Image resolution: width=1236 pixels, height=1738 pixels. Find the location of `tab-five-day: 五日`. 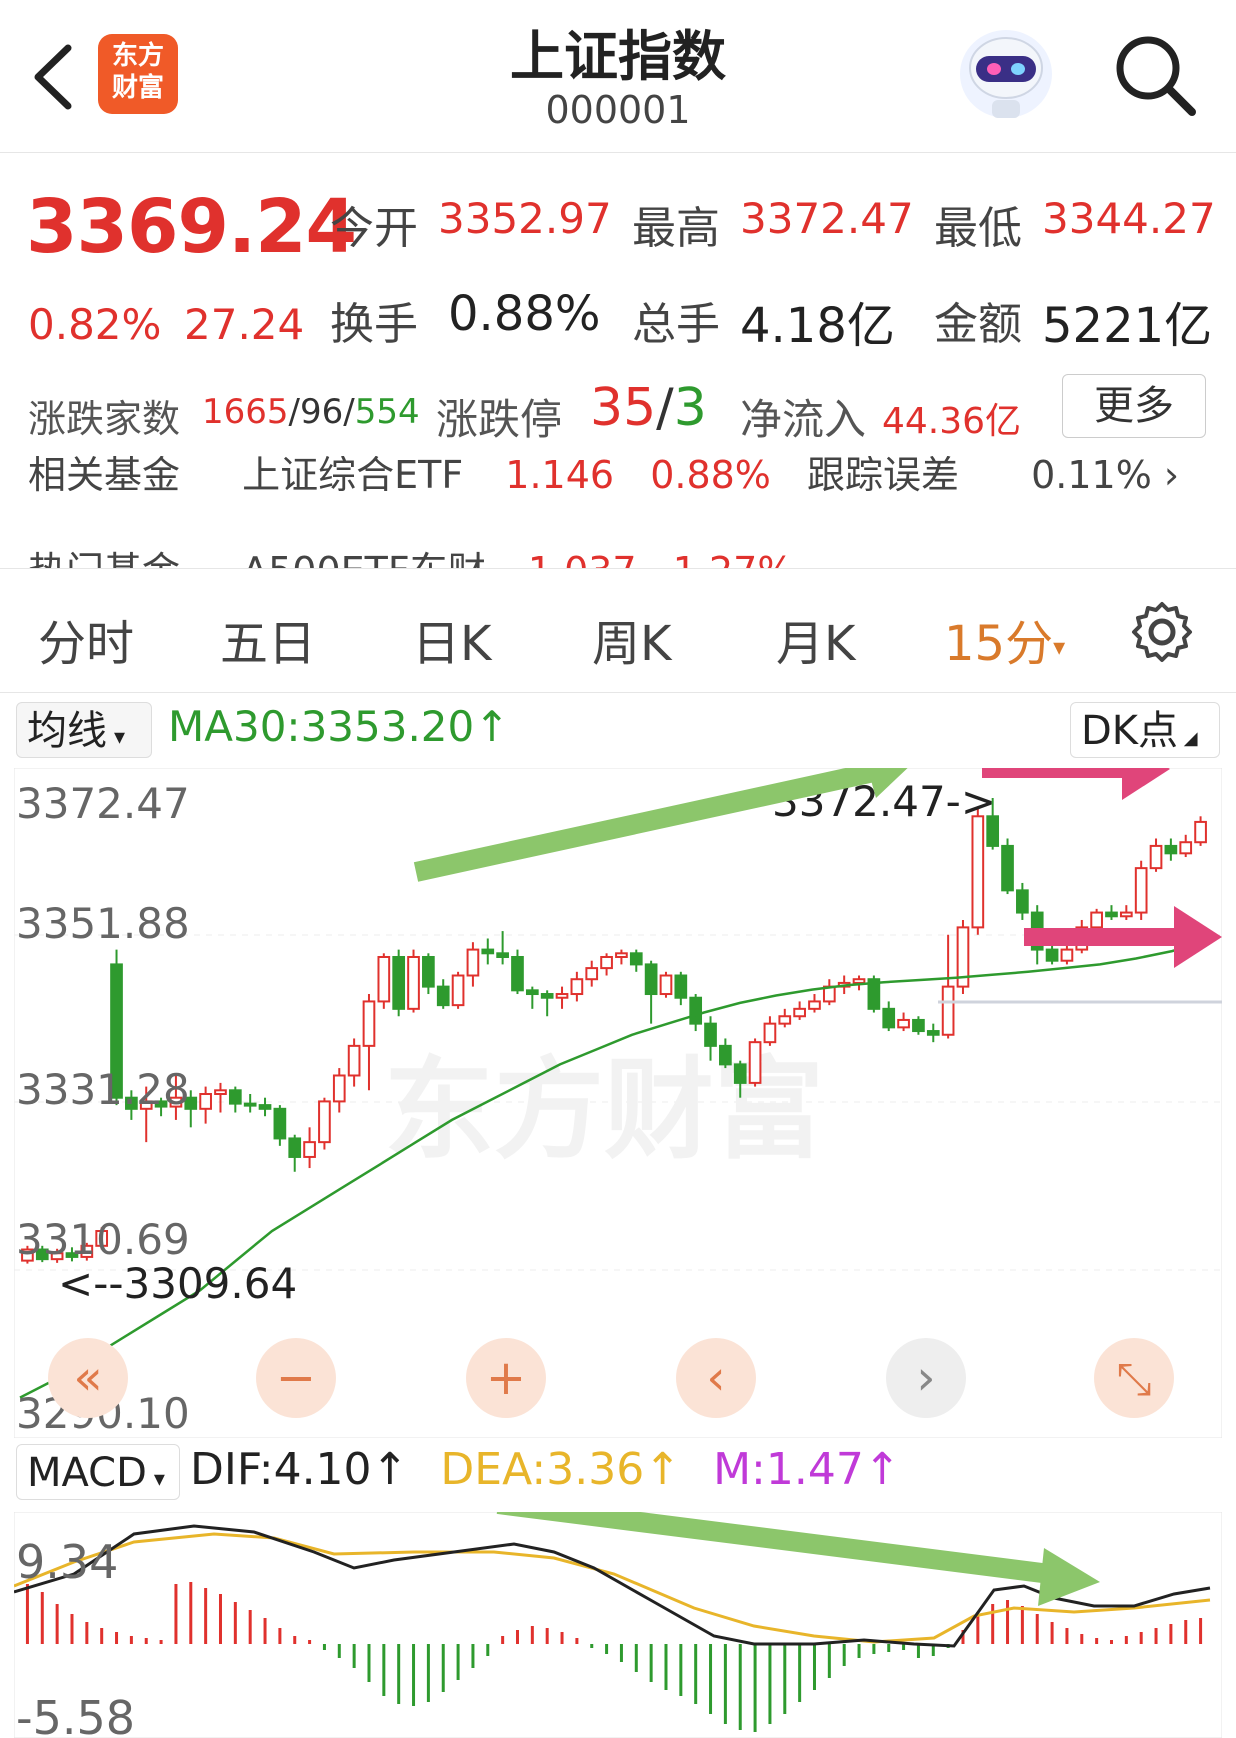

tab-five-day: 五日 is located at coordinates (268, 639).